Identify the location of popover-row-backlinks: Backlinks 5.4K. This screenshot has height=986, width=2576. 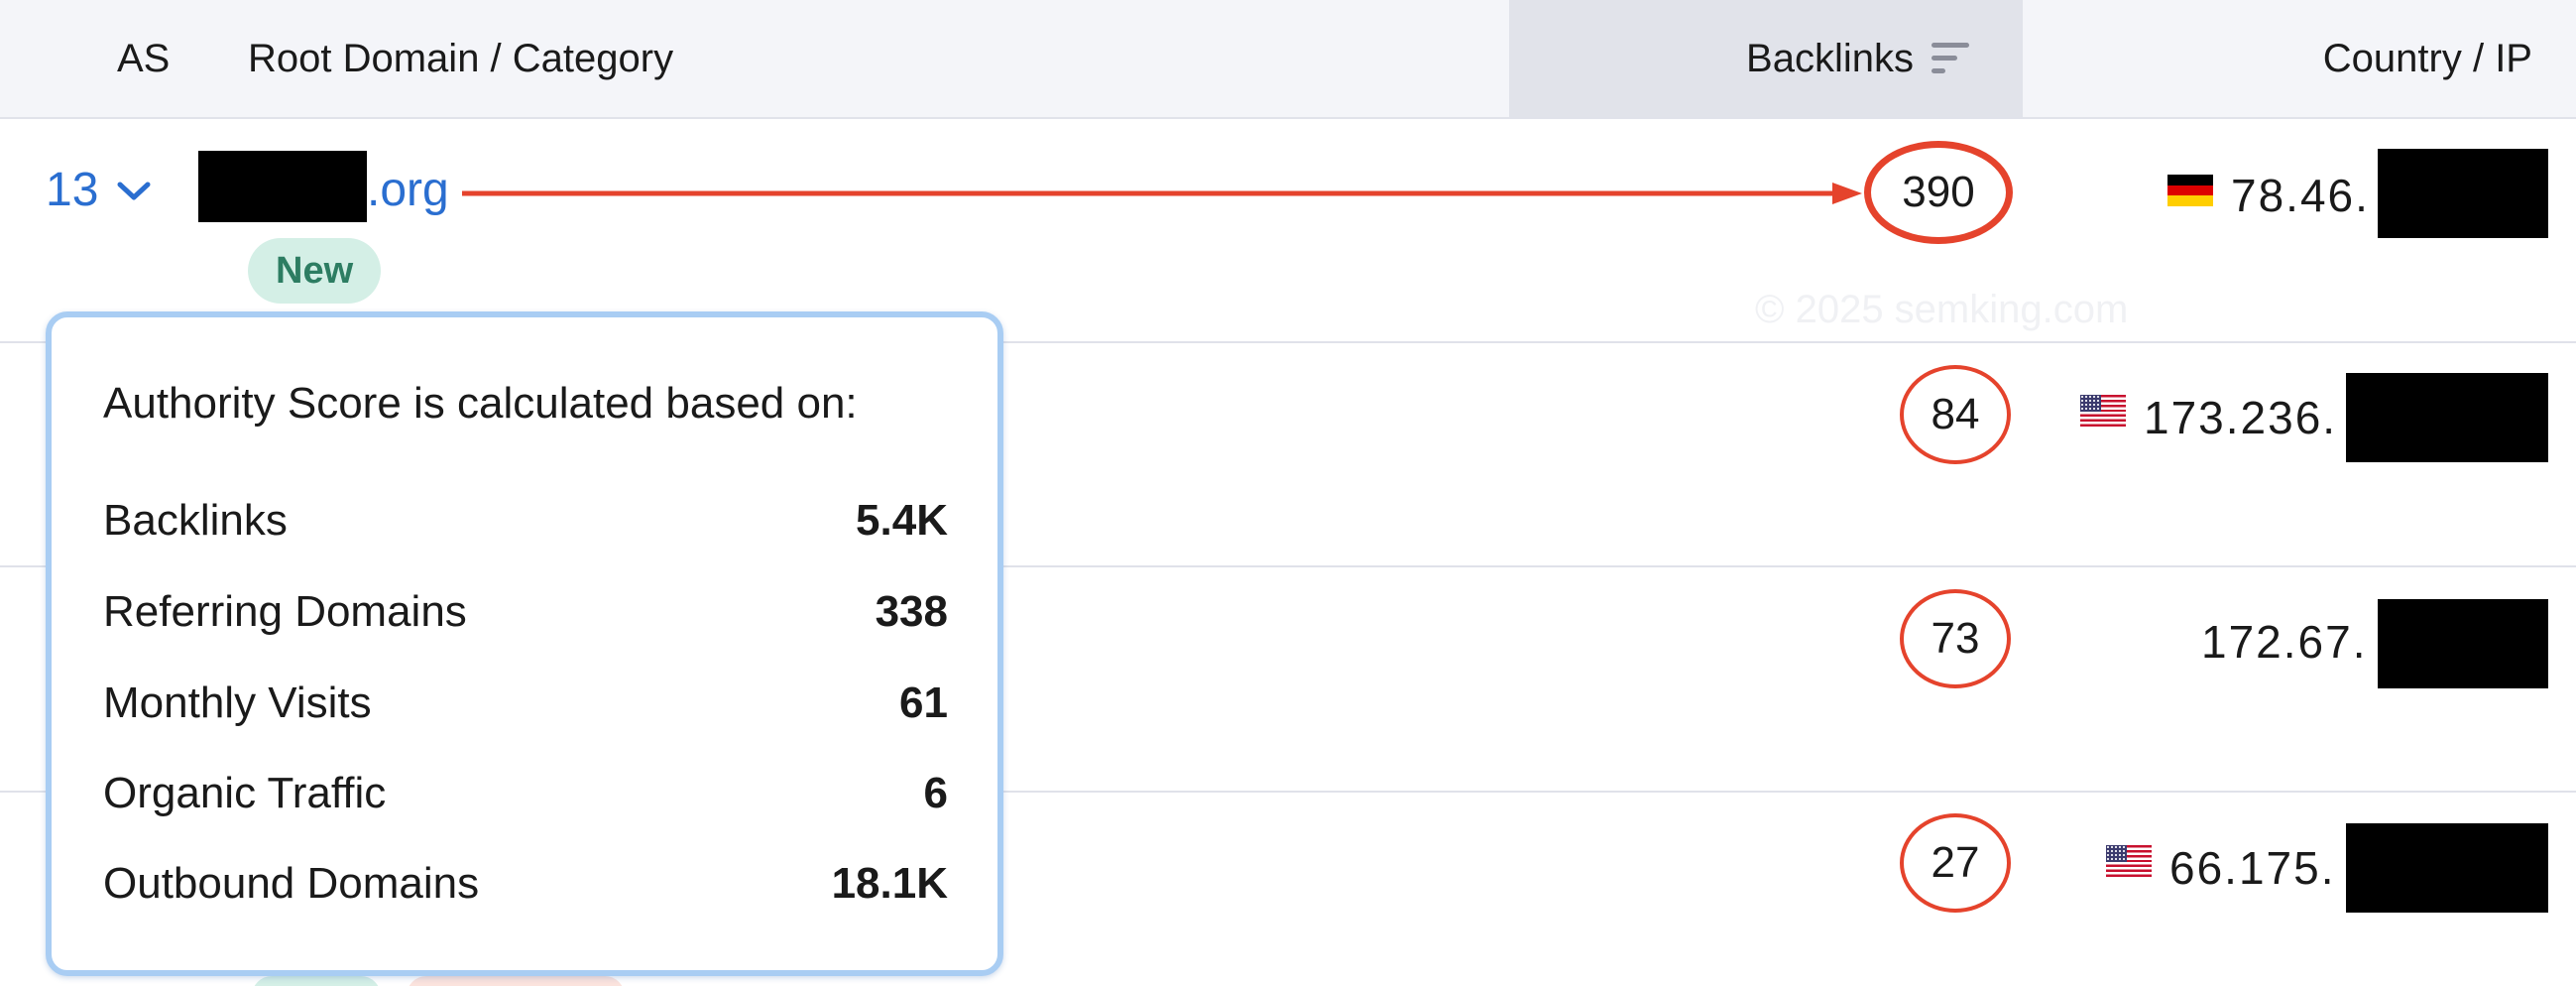
(525, 521).